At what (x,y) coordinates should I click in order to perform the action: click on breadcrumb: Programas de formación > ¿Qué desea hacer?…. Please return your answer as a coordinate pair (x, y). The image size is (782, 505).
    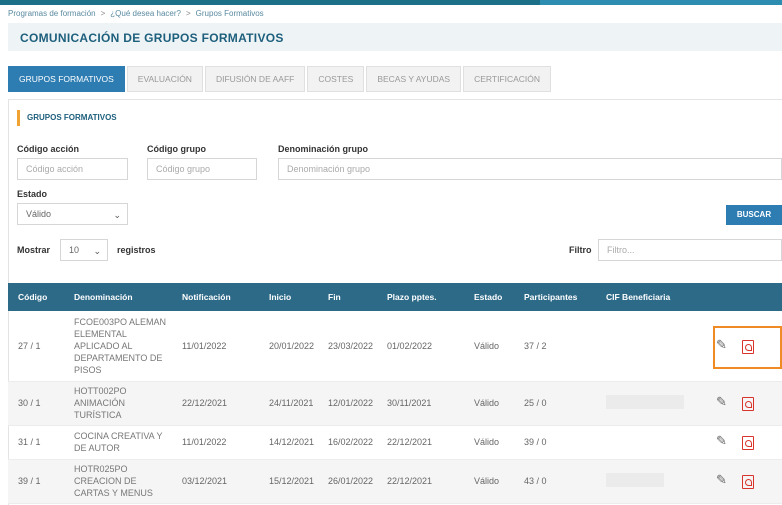
    Looking at the image, I should click on (136, 13).